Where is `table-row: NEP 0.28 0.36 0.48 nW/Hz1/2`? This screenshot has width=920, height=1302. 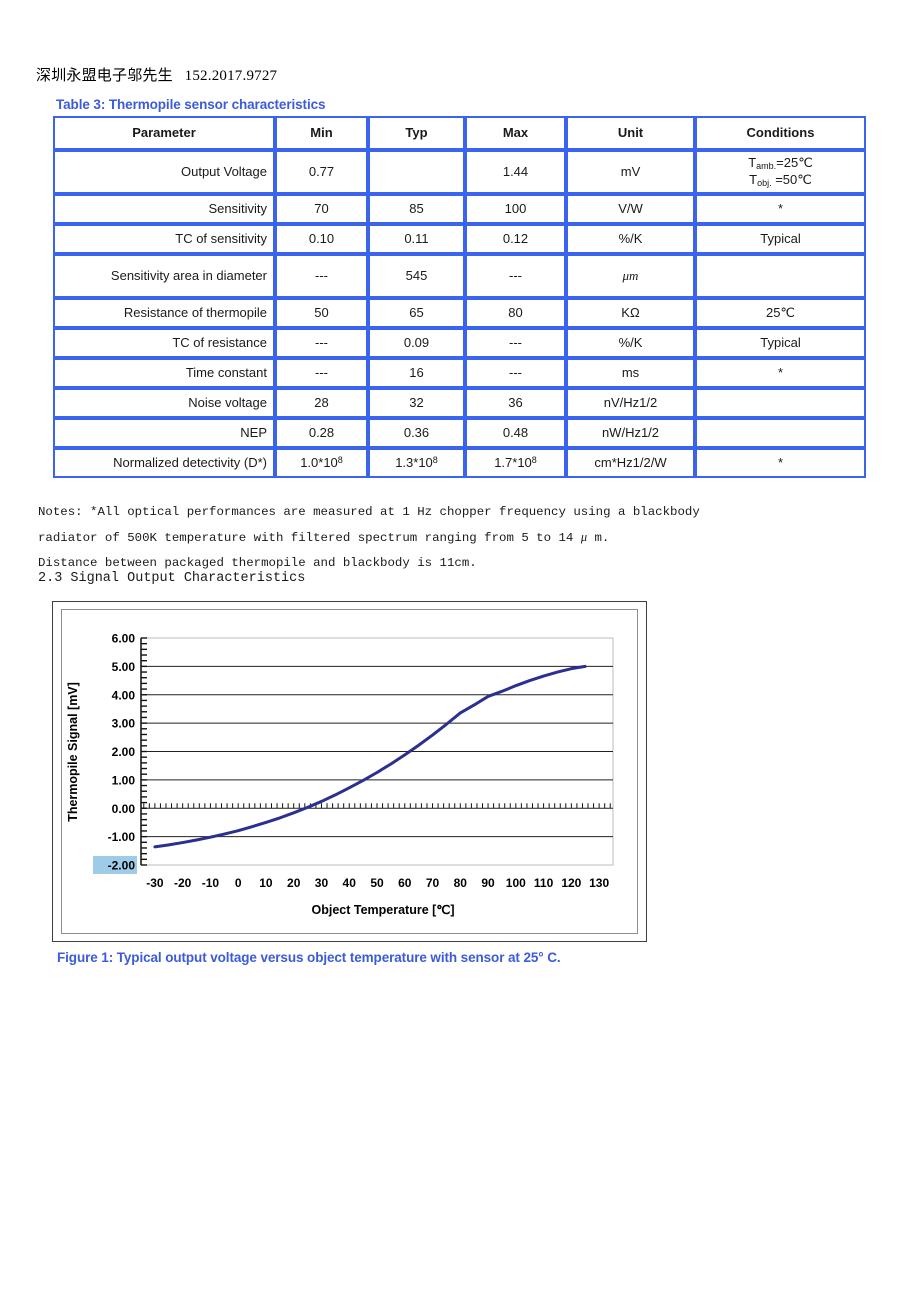
table-row: NEP 0.28 0.36 0.48 nW/Hz1/2 is located at coordinates (459, 433).